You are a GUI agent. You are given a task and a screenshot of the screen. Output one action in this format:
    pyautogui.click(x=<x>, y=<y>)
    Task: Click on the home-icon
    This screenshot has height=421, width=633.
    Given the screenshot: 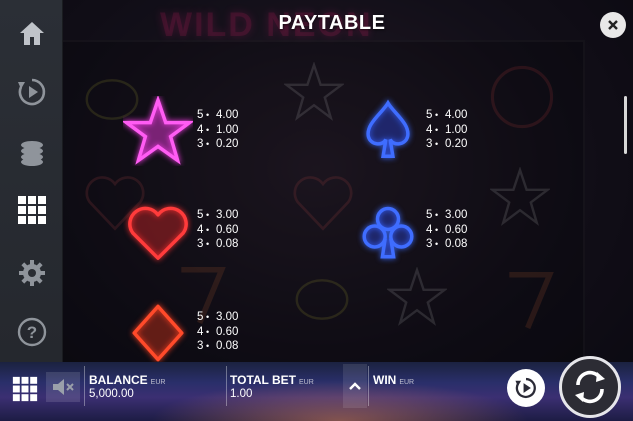 What is the action you would take?
    pyautogui.click(x=31, y=33)
    